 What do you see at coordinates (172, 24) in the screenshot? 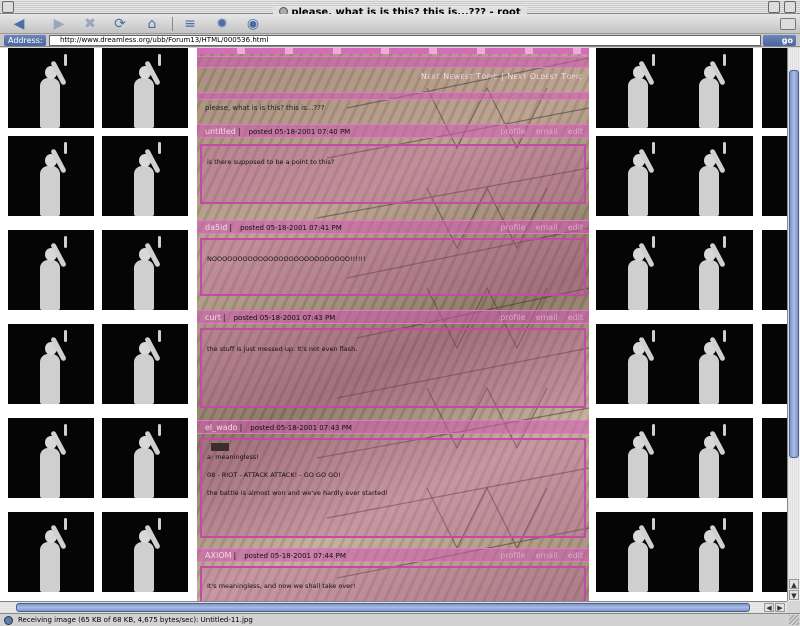
I see `toolbar-divider` at bounding box center [172, 24].